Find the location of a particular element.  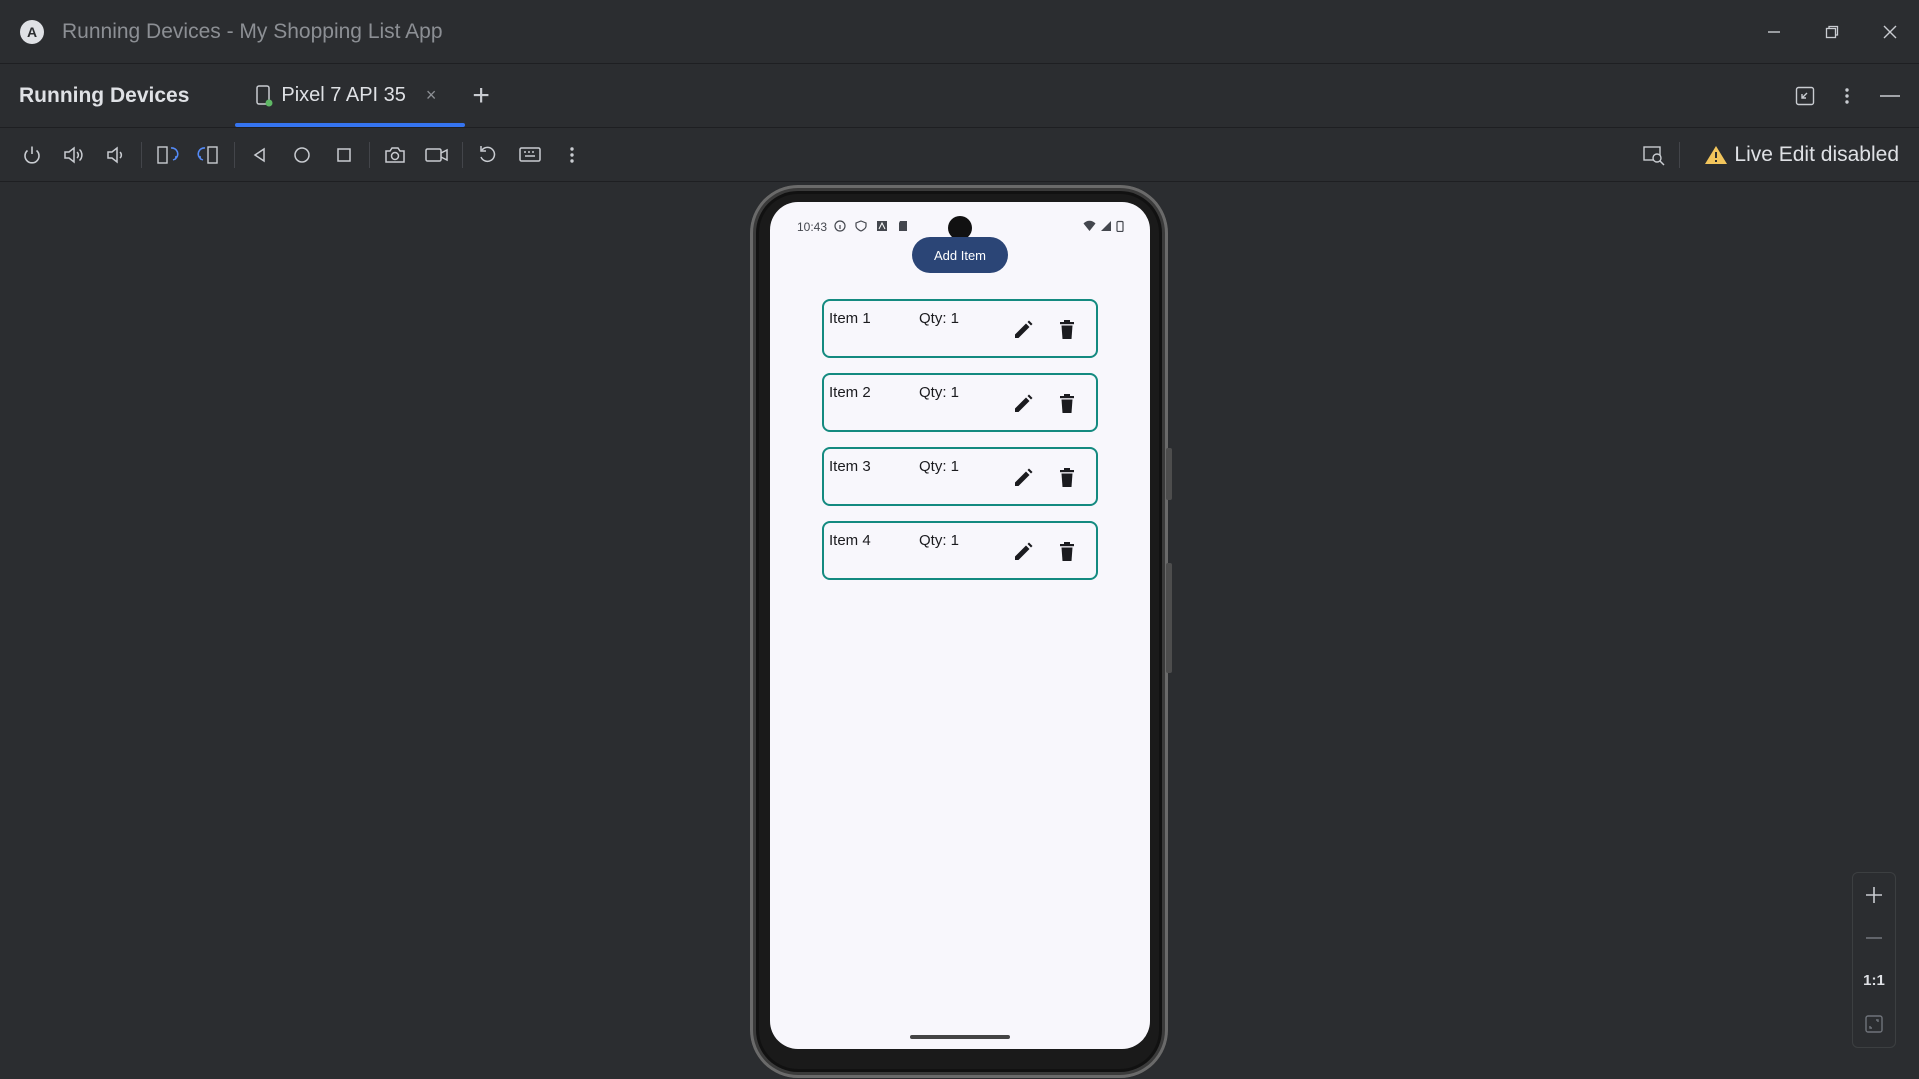

restore-button is located at coordinates (1832, 31).